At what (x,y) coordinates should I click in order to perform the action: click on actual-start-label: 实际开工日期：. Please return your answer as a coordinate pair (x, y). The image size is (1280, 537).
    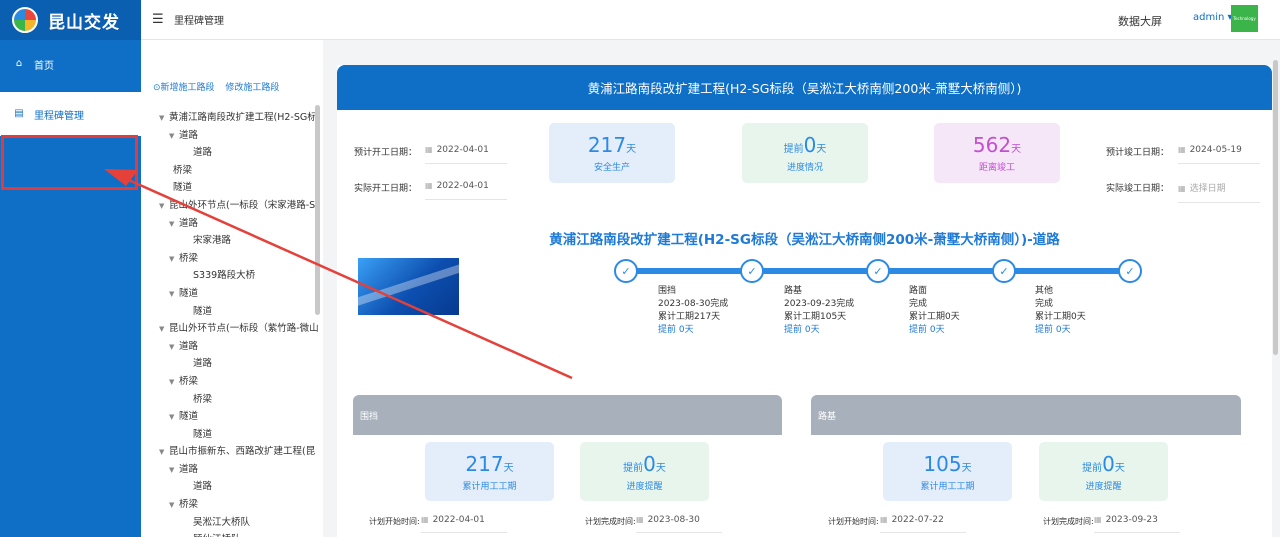
    Looking at the image, I should click on (386, 189).